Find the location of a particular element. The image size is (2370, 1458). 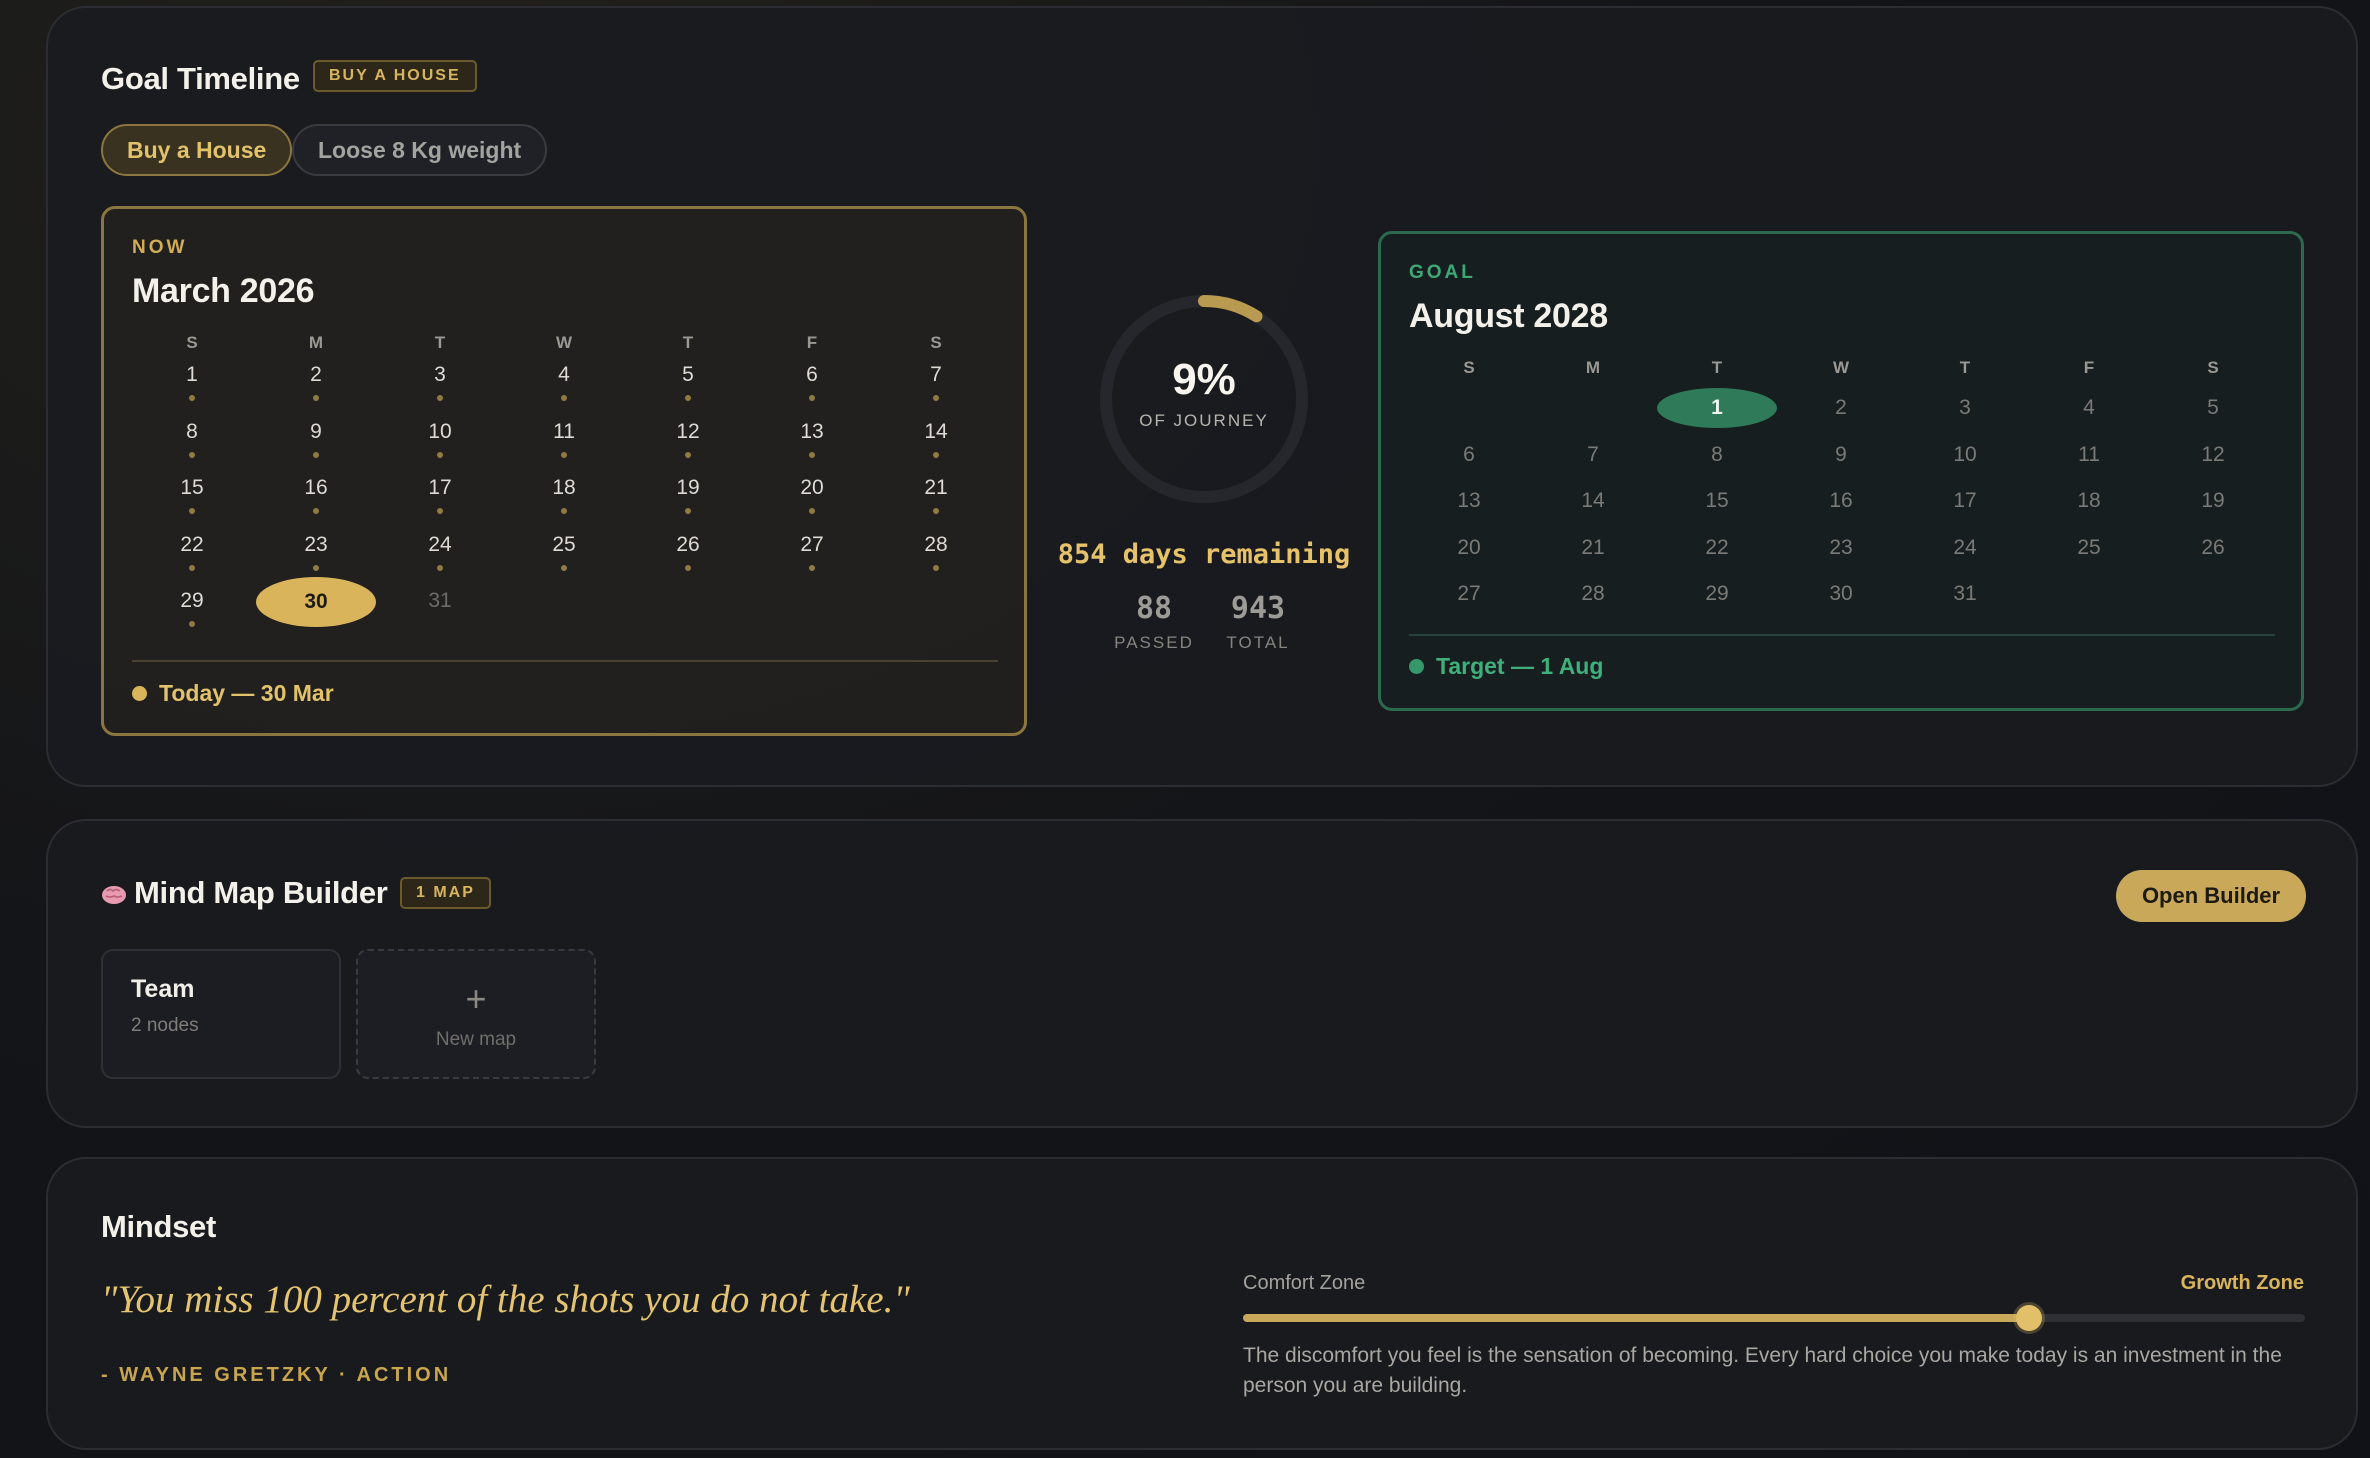

passed-value: 88 is located at coordinates (1154, 608).